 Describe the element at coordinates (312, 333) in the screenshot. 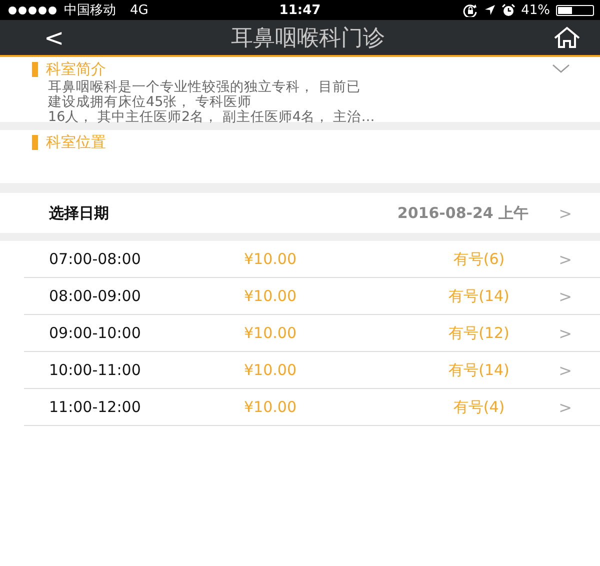

I see `time-slot-row: 09:00-10:00 ¥10.00 有号(12) >` at that location.